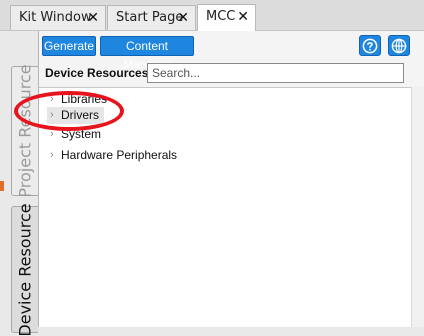 Image resolution: width=424 pixels, height=336 pixels. I want to click on tab-project-resource: Project Resource, so click(24, 131).